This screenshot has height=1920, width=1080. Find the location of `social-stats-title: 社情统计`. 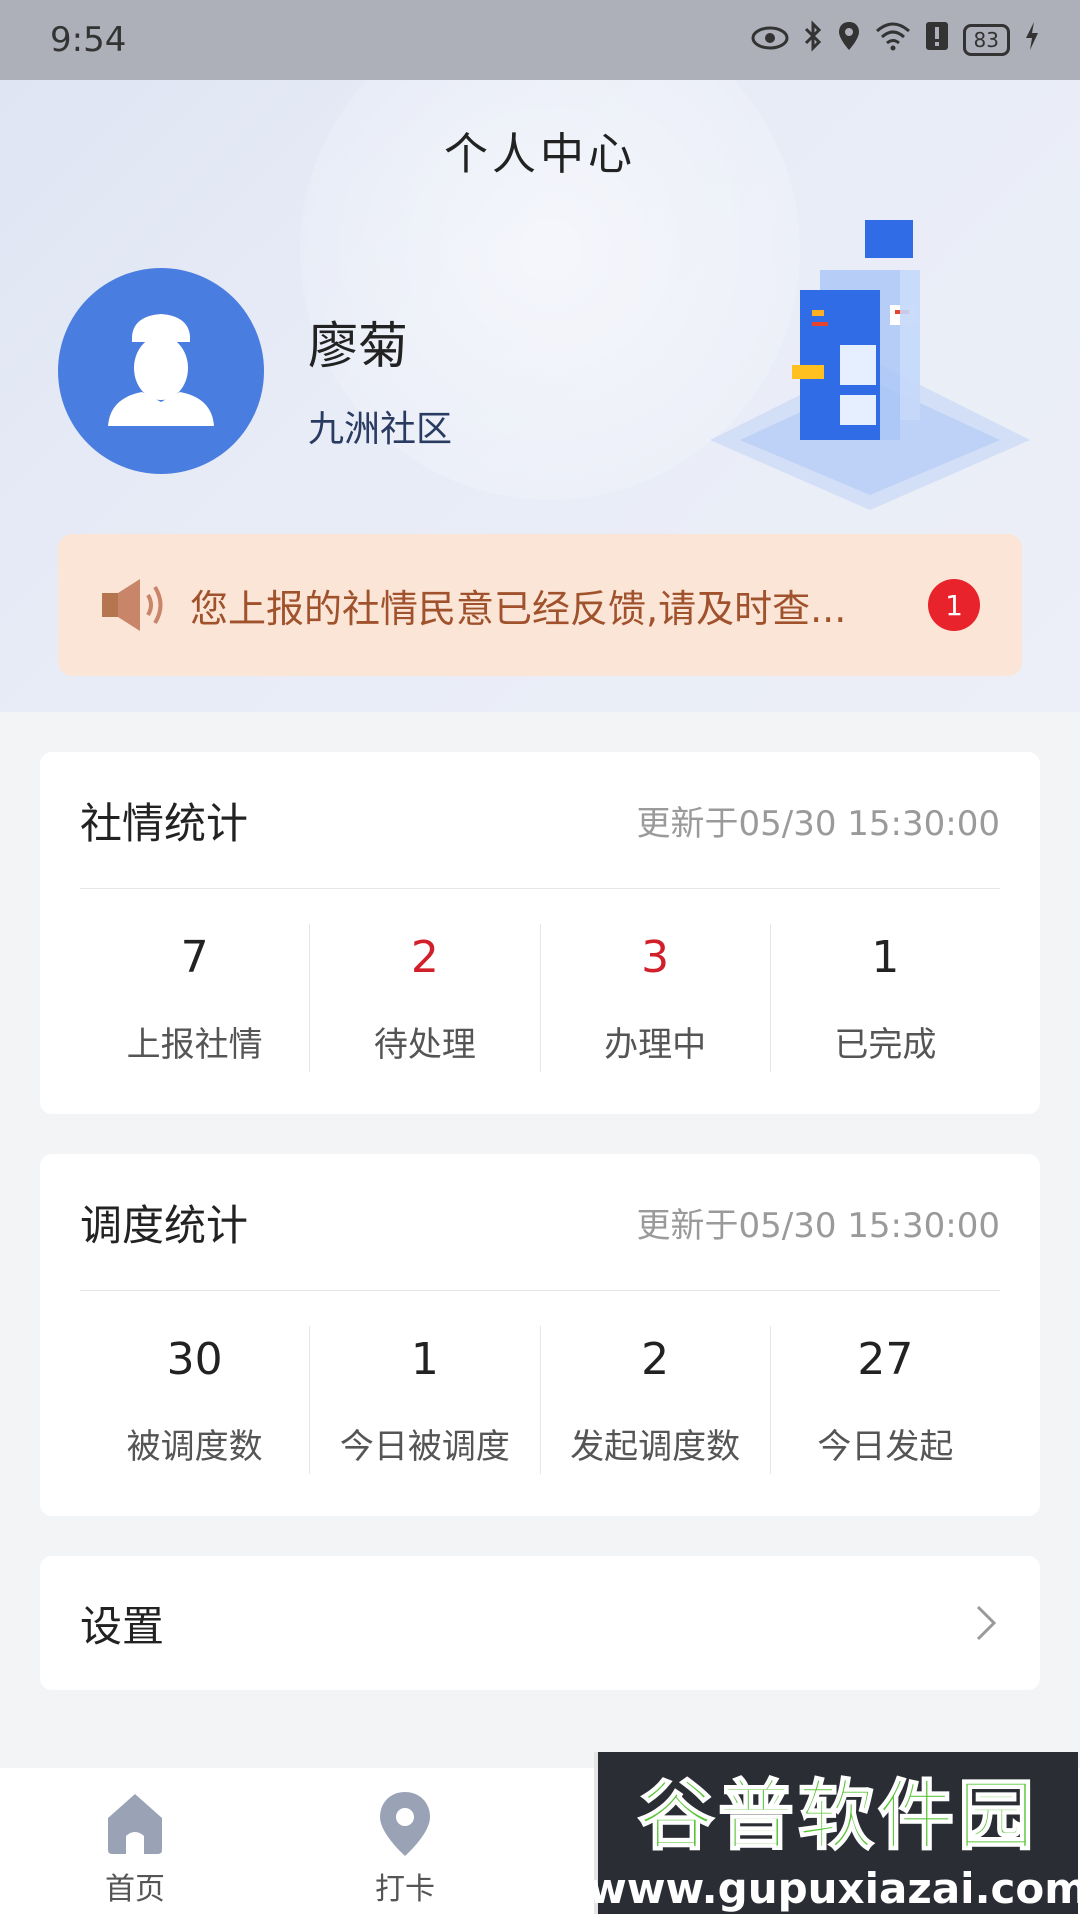

social-stats-title: 社情统计 is located at coordinates (164, 823).